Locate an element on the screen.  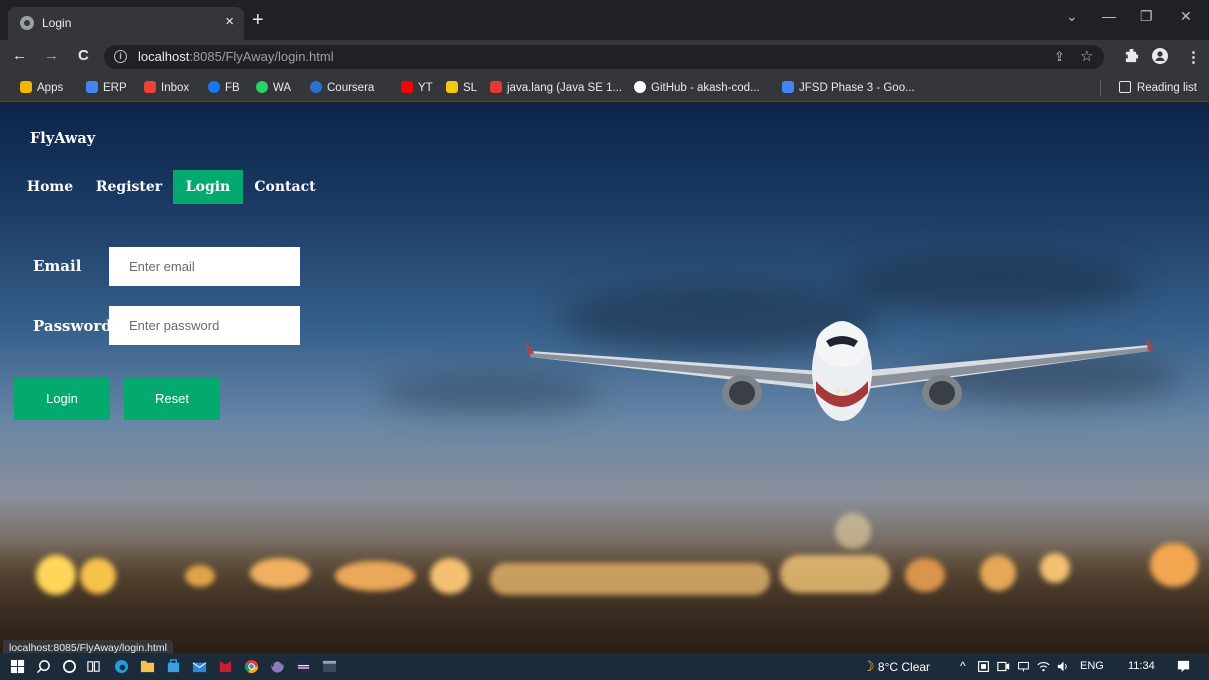
eclipse-icon is located at coordinates (277, 666).